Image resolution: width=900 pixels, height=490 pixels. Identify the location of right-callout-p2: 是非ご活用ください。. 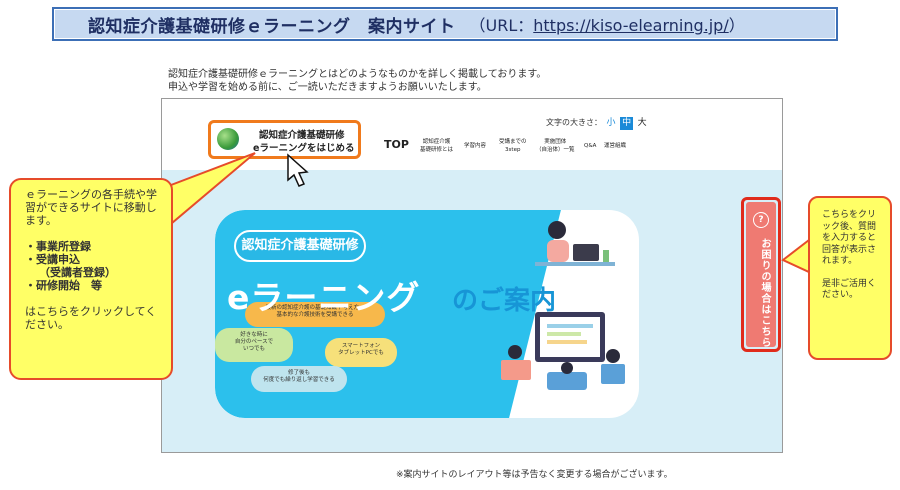
(849, 289).